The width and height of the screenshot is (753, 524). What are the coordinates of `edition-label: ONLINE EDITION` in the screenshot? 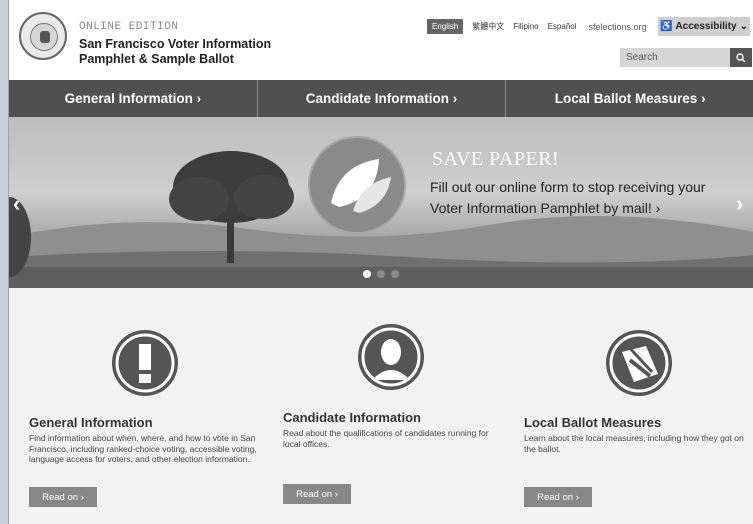 It's located at (129, 27).